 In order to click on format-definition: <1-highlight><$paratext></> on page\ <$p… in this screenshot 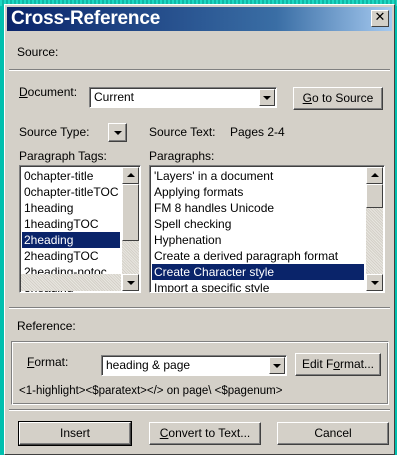, I will do `click(151, 391)`.